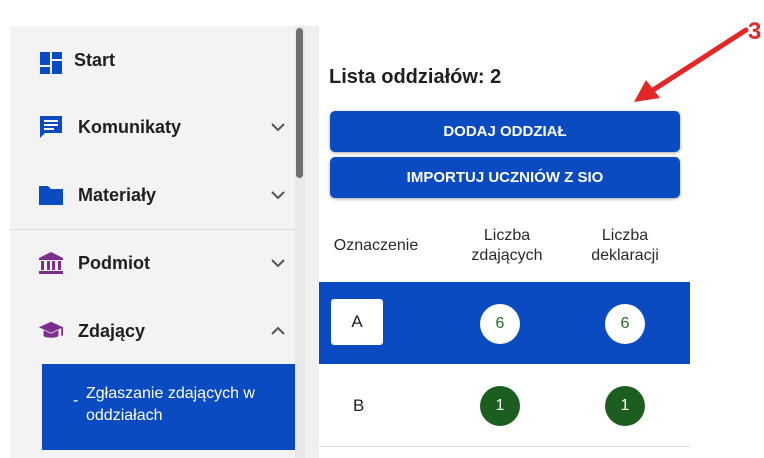  Describe the element at coordinates (112, 330) in the screenshot. I see `sidebar-item-label: Zdający` at that location.